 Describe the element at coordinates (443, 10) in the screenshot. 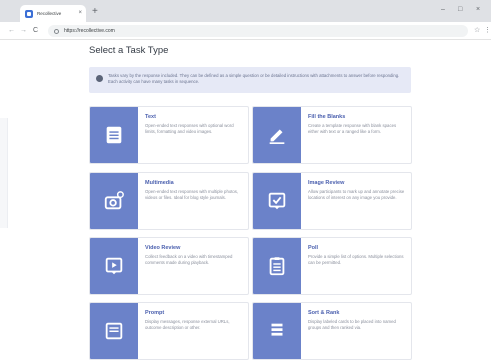

I see `minimize-icon: –` at that location.